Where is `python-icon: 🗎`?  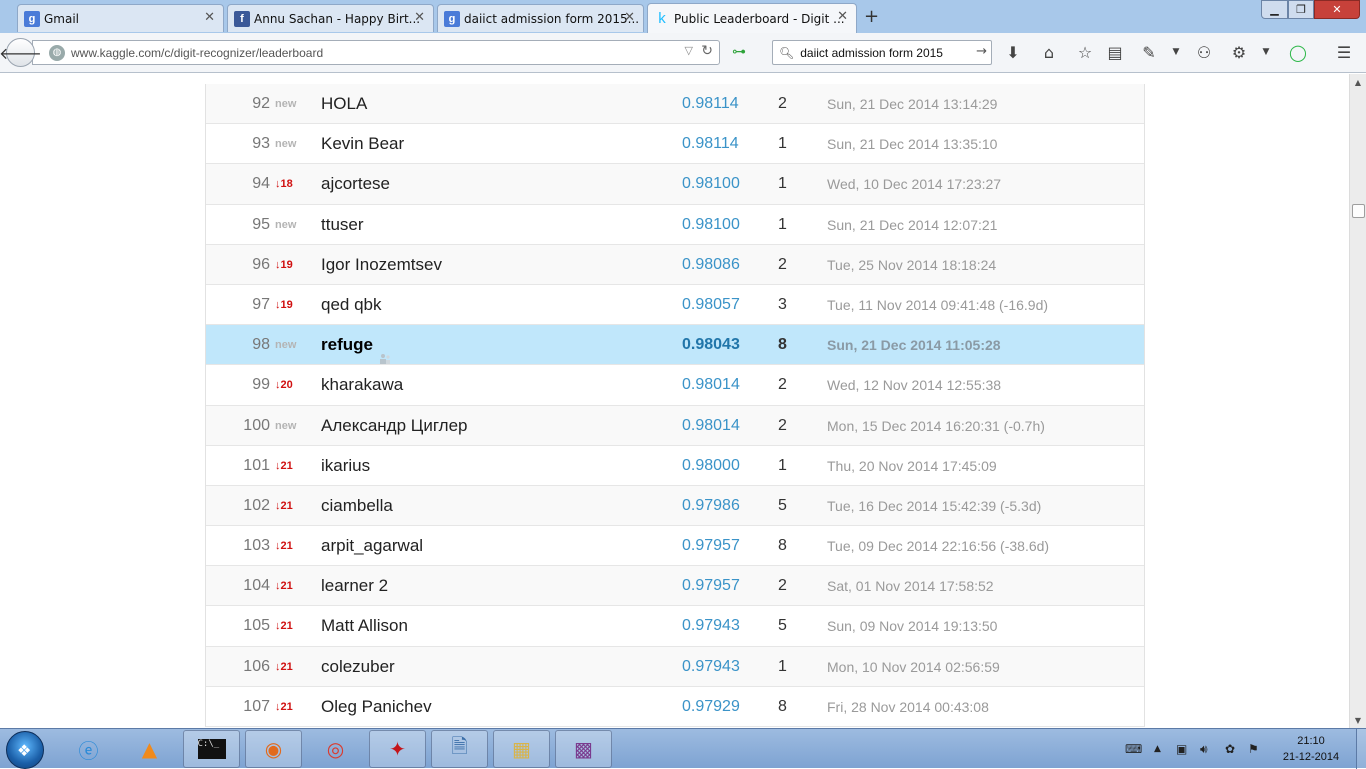
python-icon: 🗎 is located at coordinates (459, 749).